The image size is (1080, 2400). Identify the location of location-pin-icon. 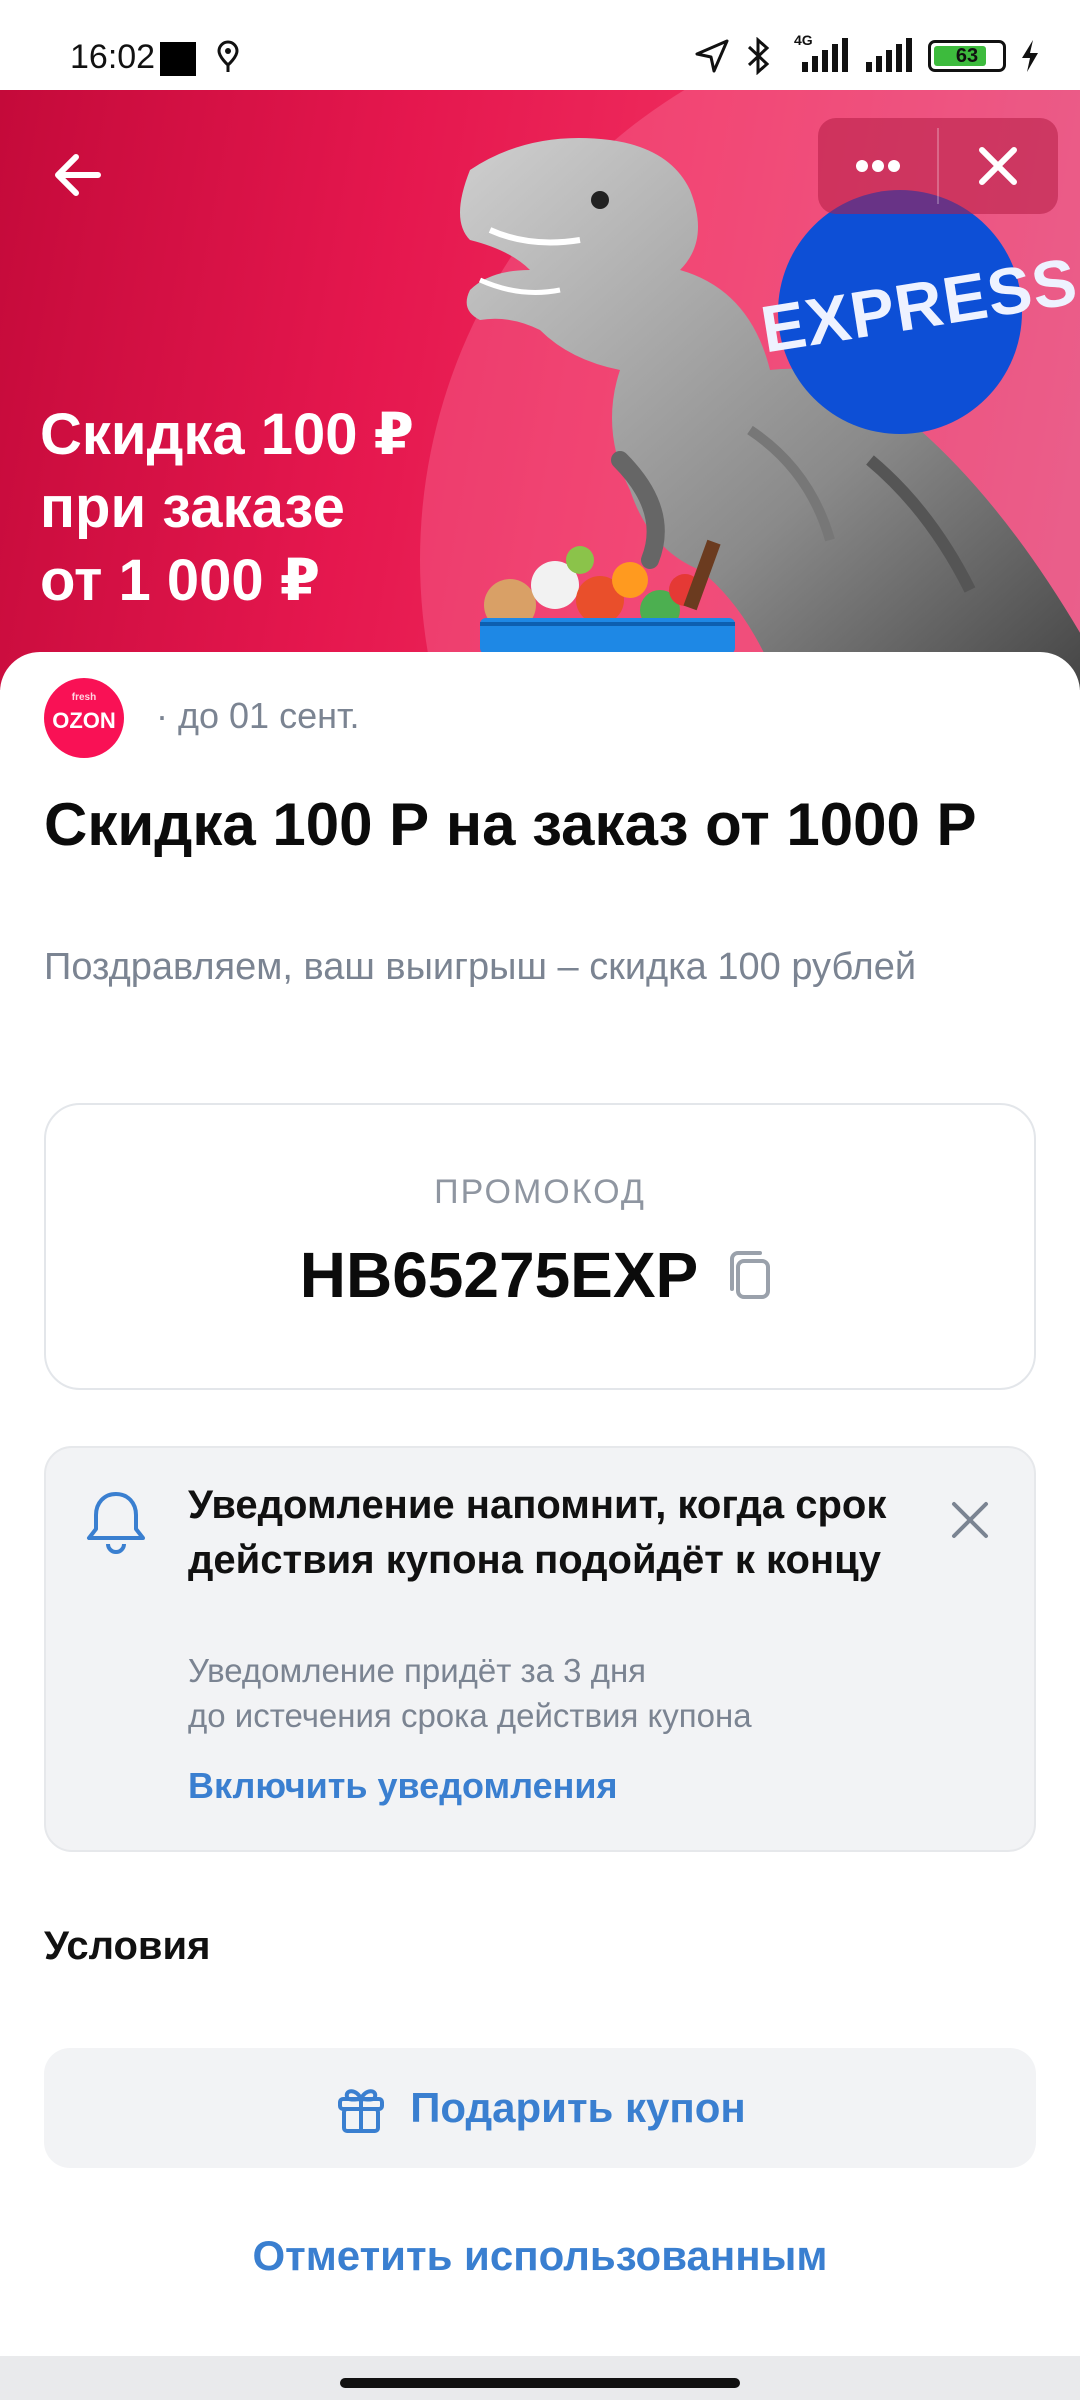
(228, 59).